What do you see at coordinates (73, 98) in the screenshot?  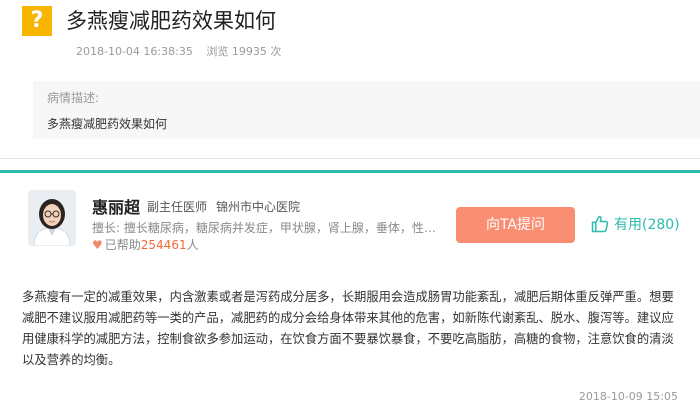 I see `description-label: 病情描述:` at bounding box center [73, 98].